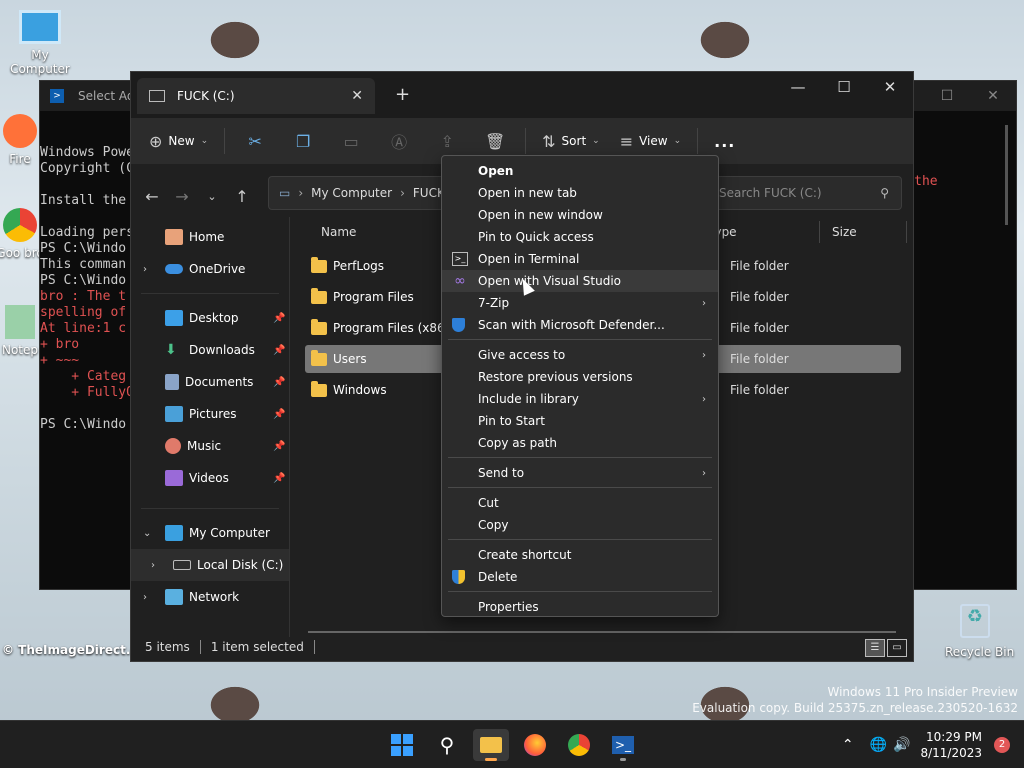  I want to click on chevron-down-icon: ⌄, so click(147, 533).